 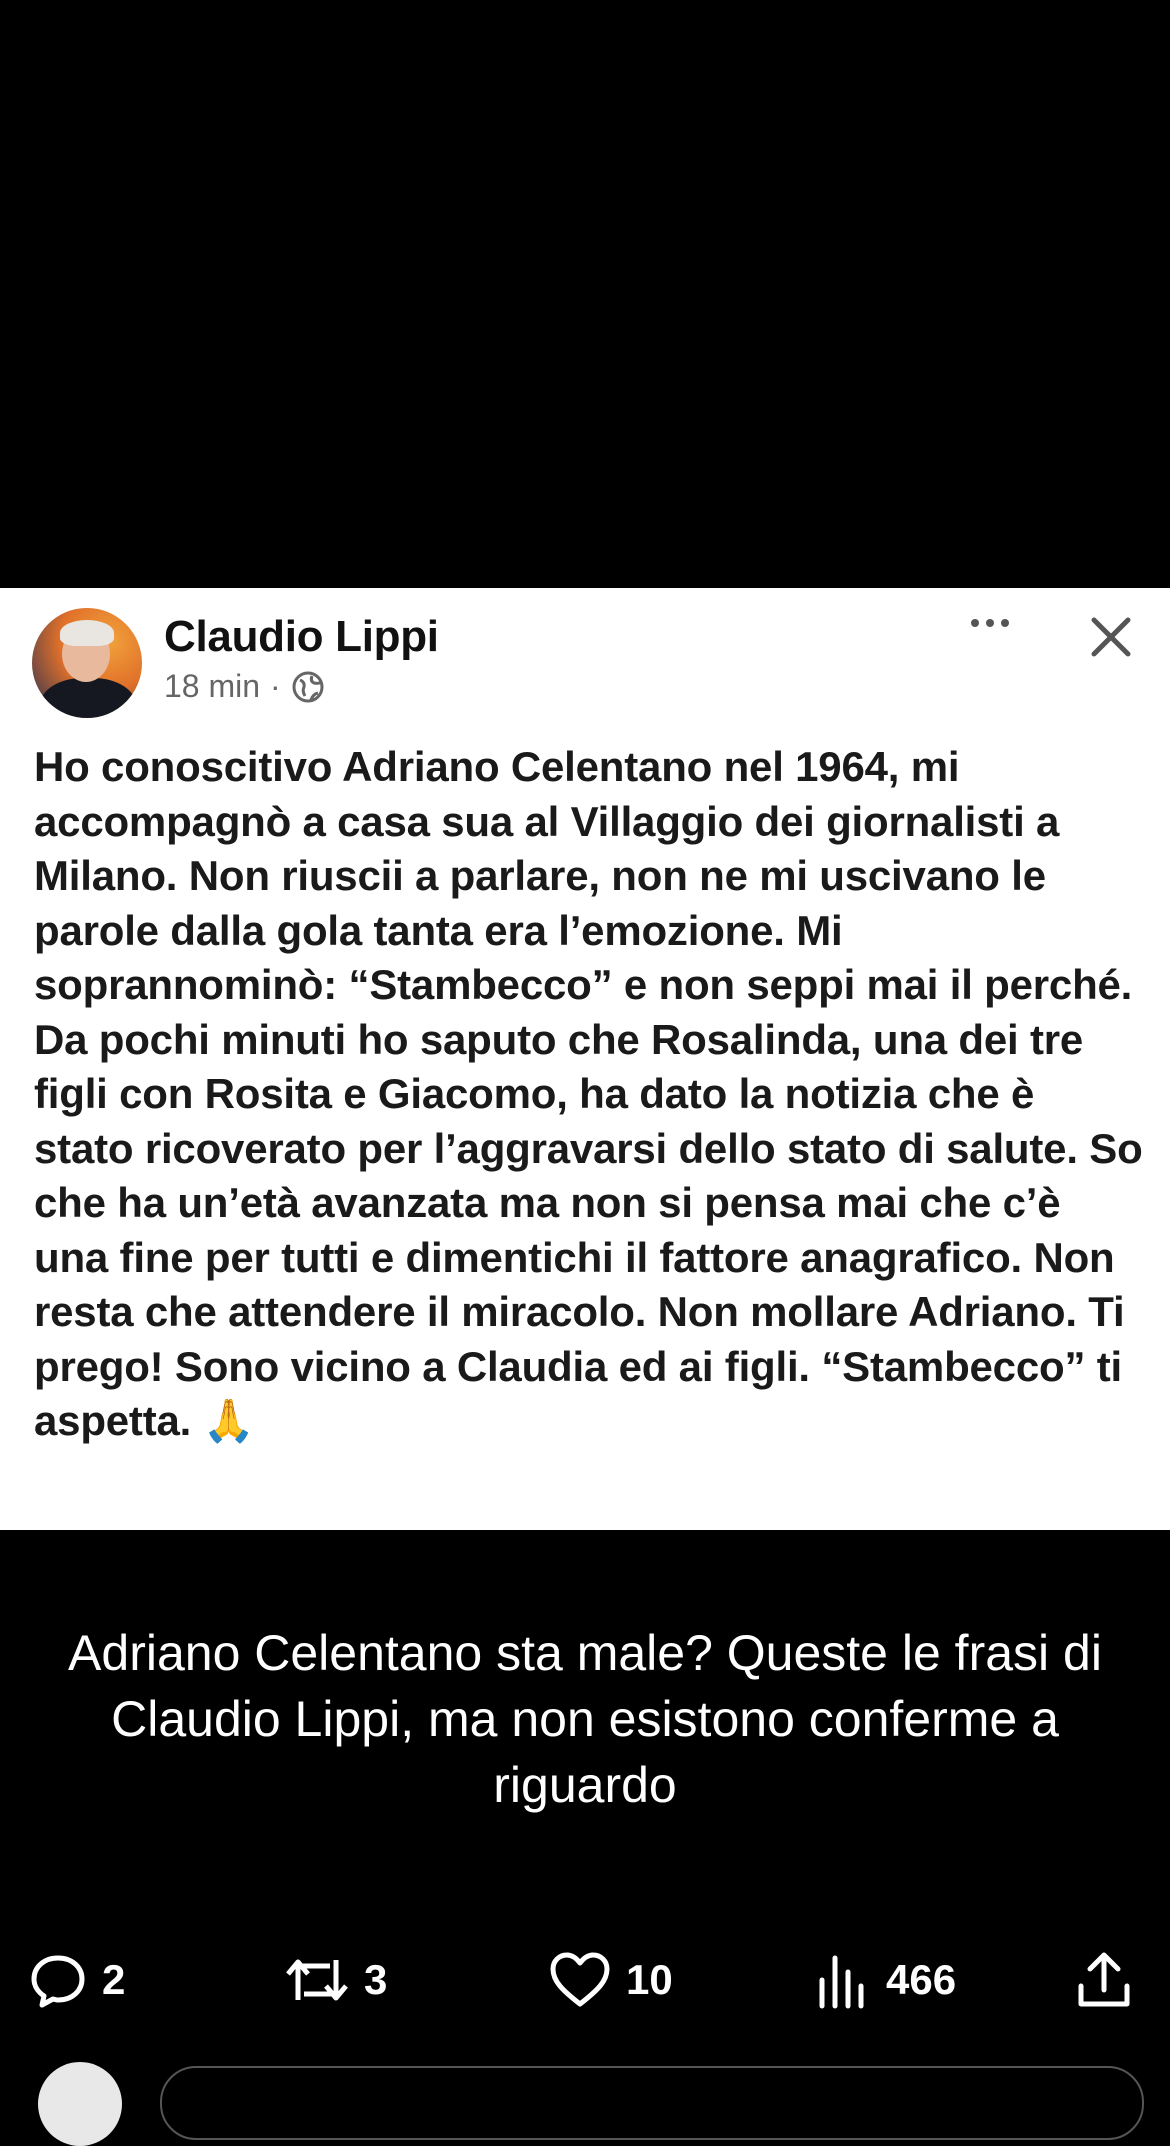 I want to click on post-meta: 18 min ·, so click(x=244, y=686).